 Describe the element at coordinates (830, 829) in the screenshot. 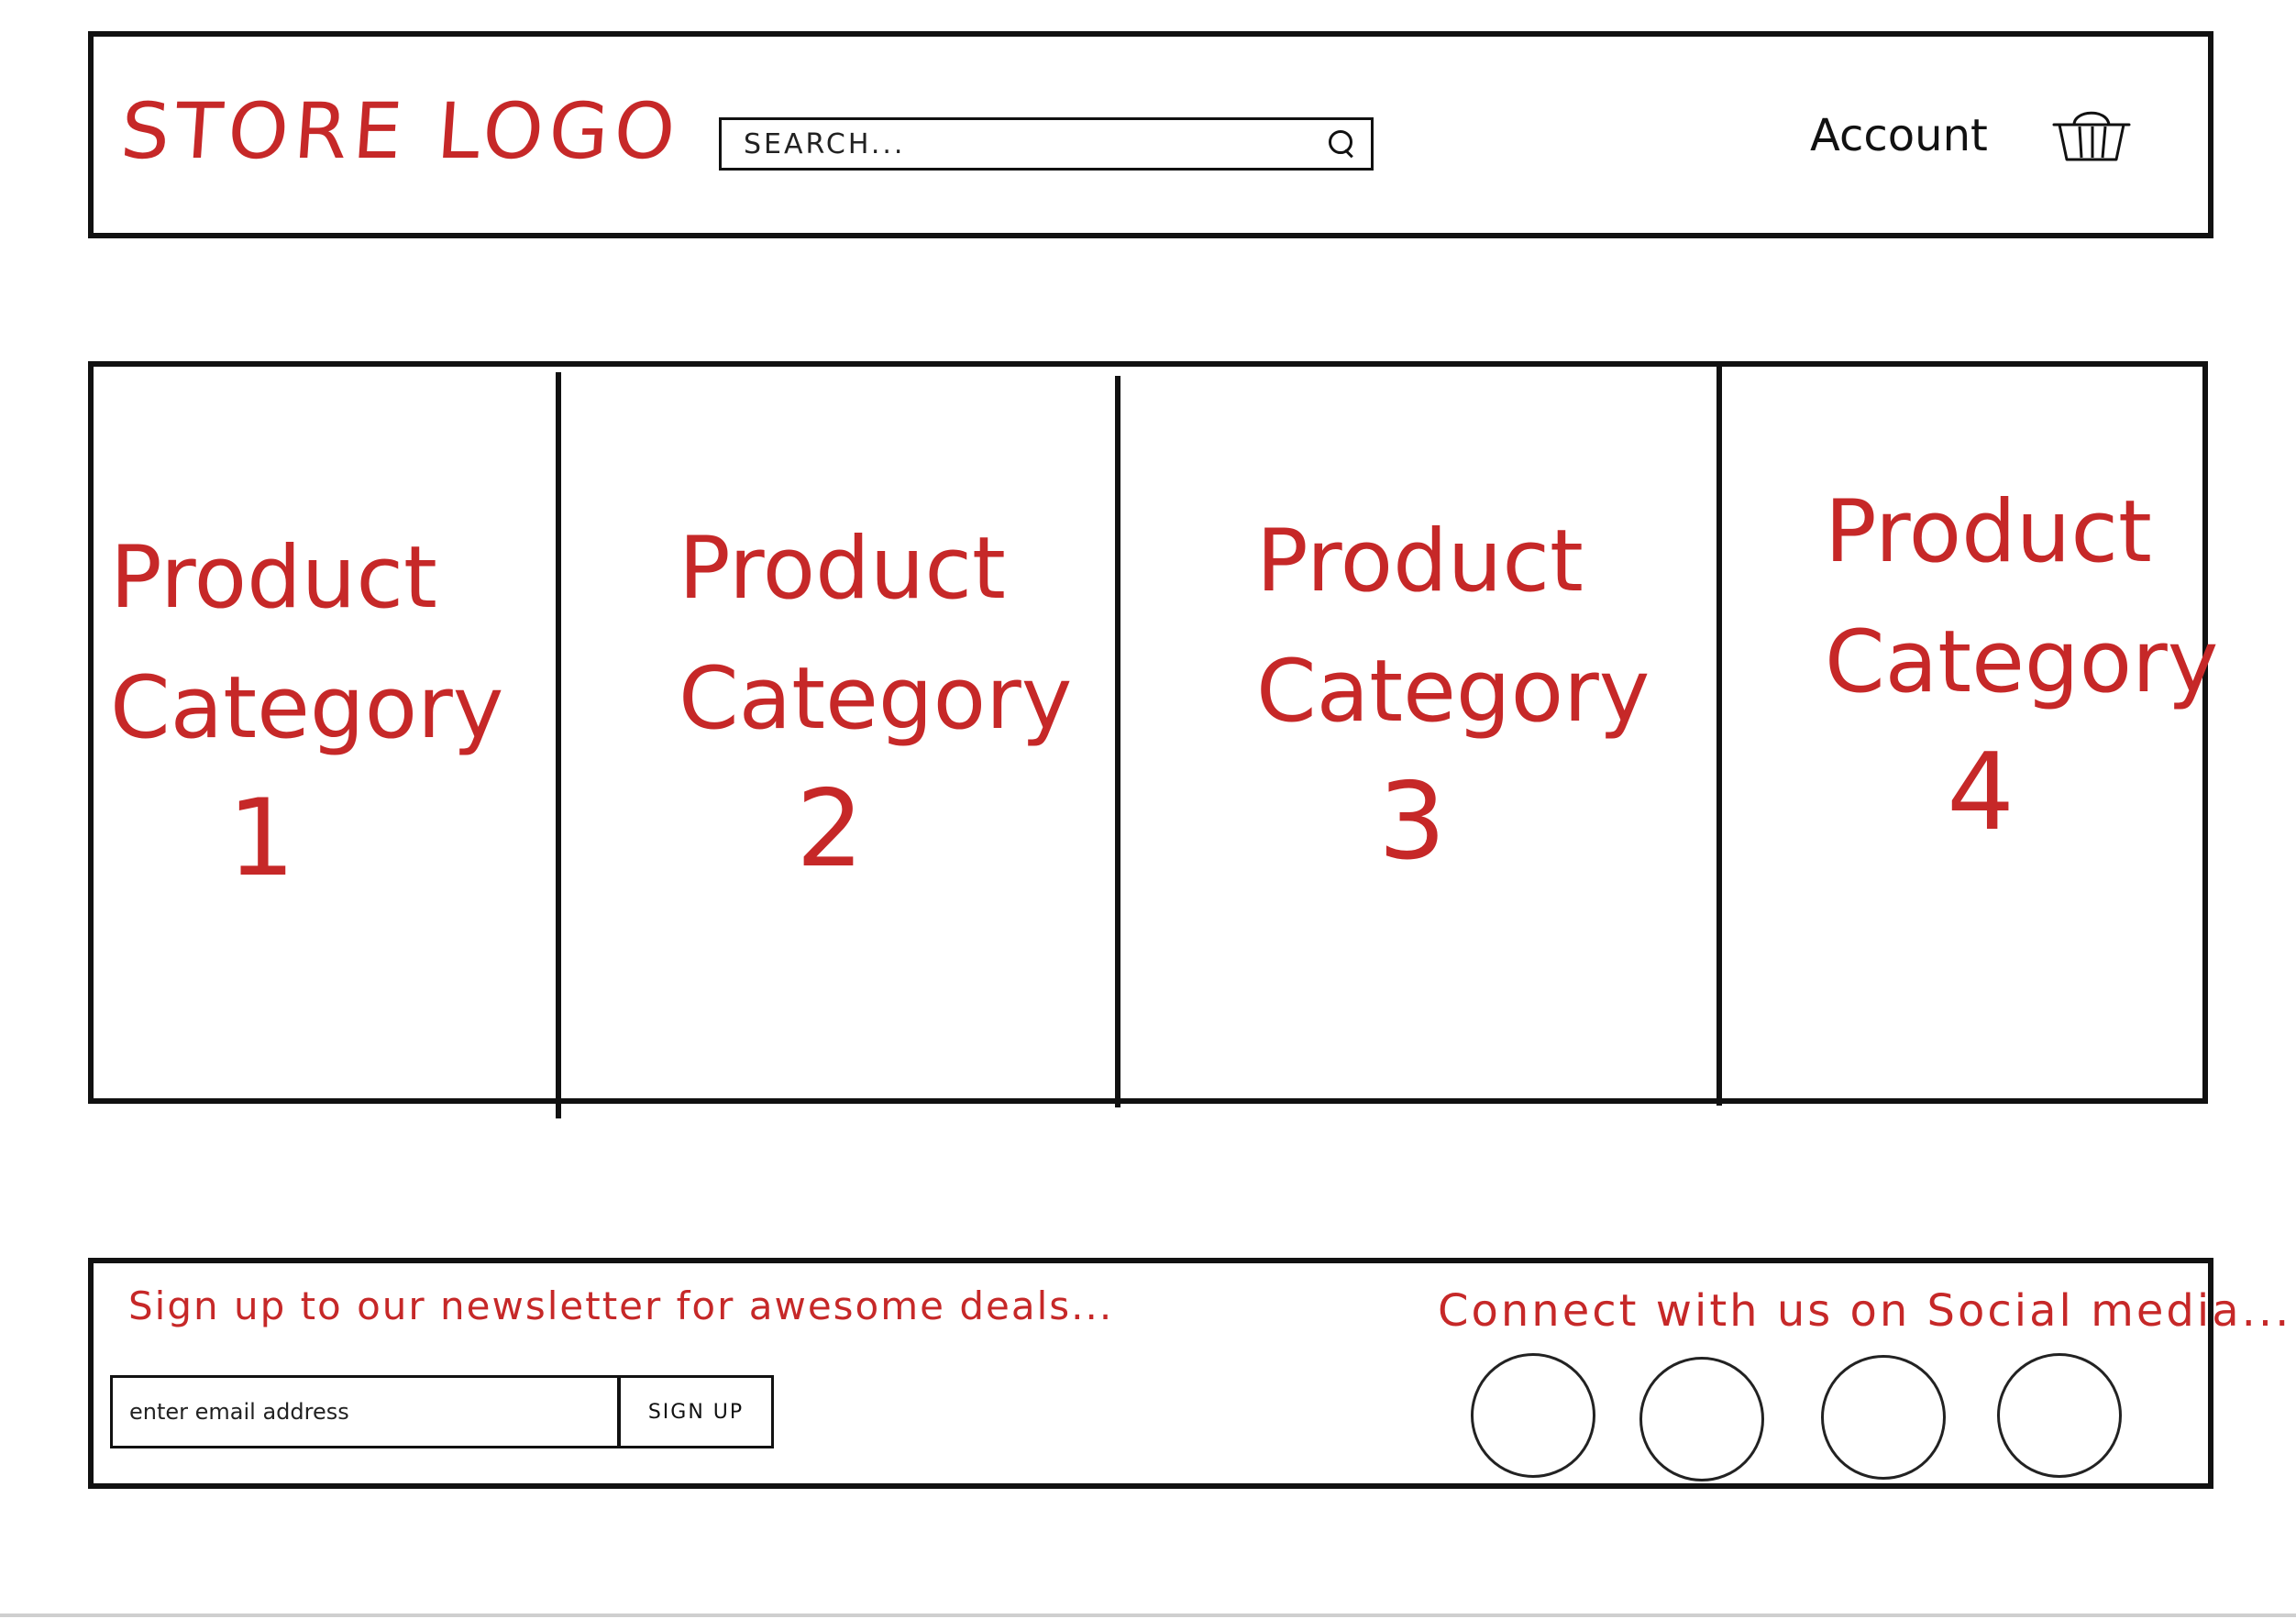

I see `category-number: 2` at that location.